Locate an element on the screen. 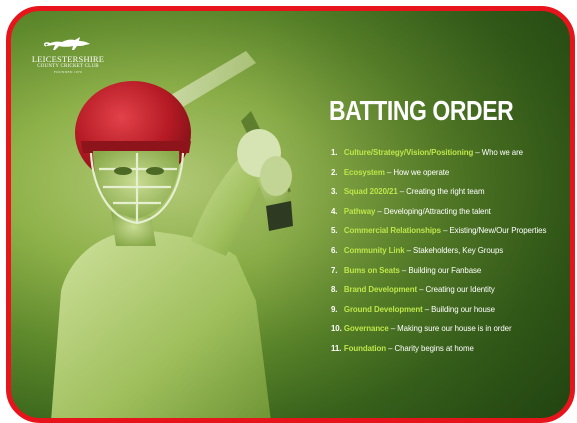 The width and height of the screenshot is (577, 423). list-item: 7. Bums on Seats – Building our Fanbase is located at coordinates (439, 275).